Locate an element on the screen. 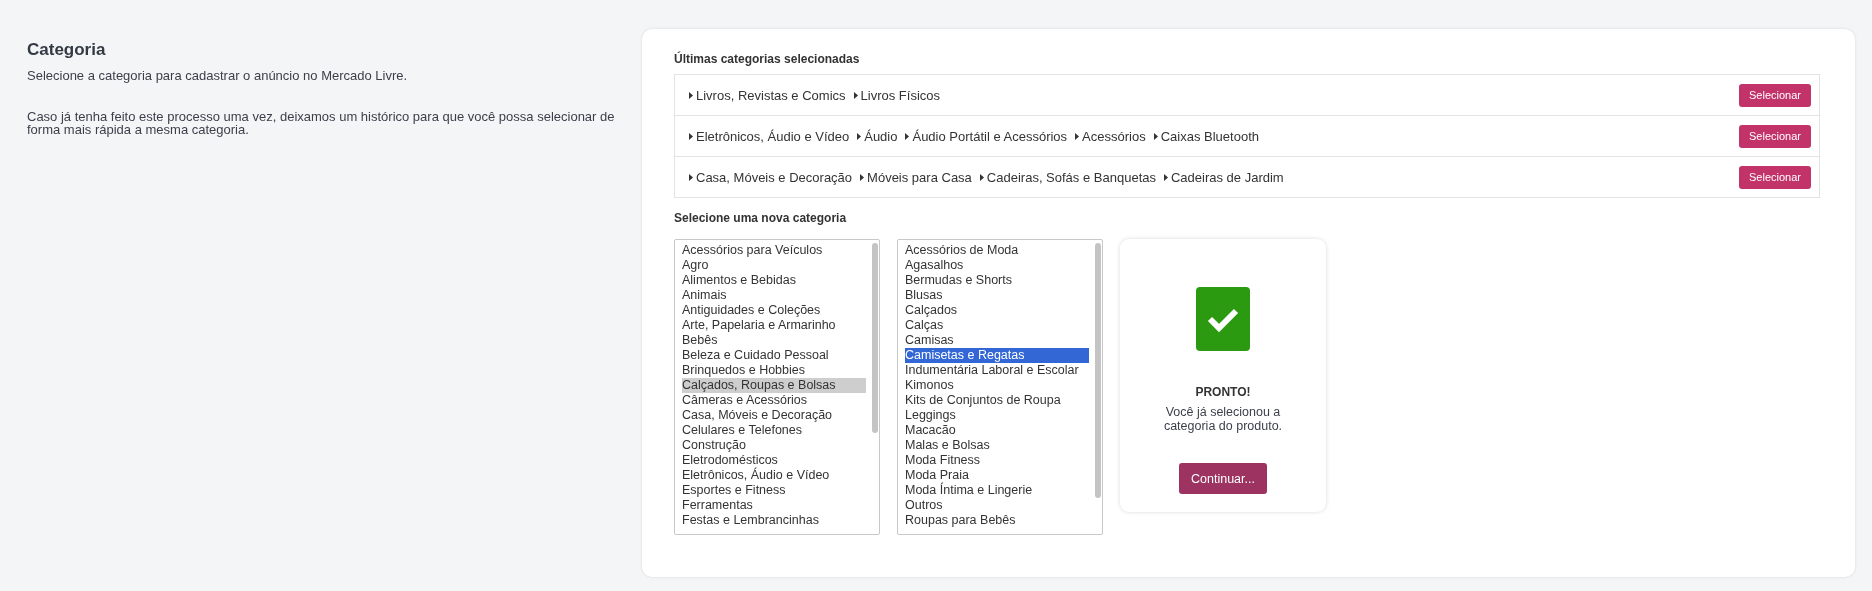  breadcrumb-item: Acessórios is located at coordinates (1114, 136).